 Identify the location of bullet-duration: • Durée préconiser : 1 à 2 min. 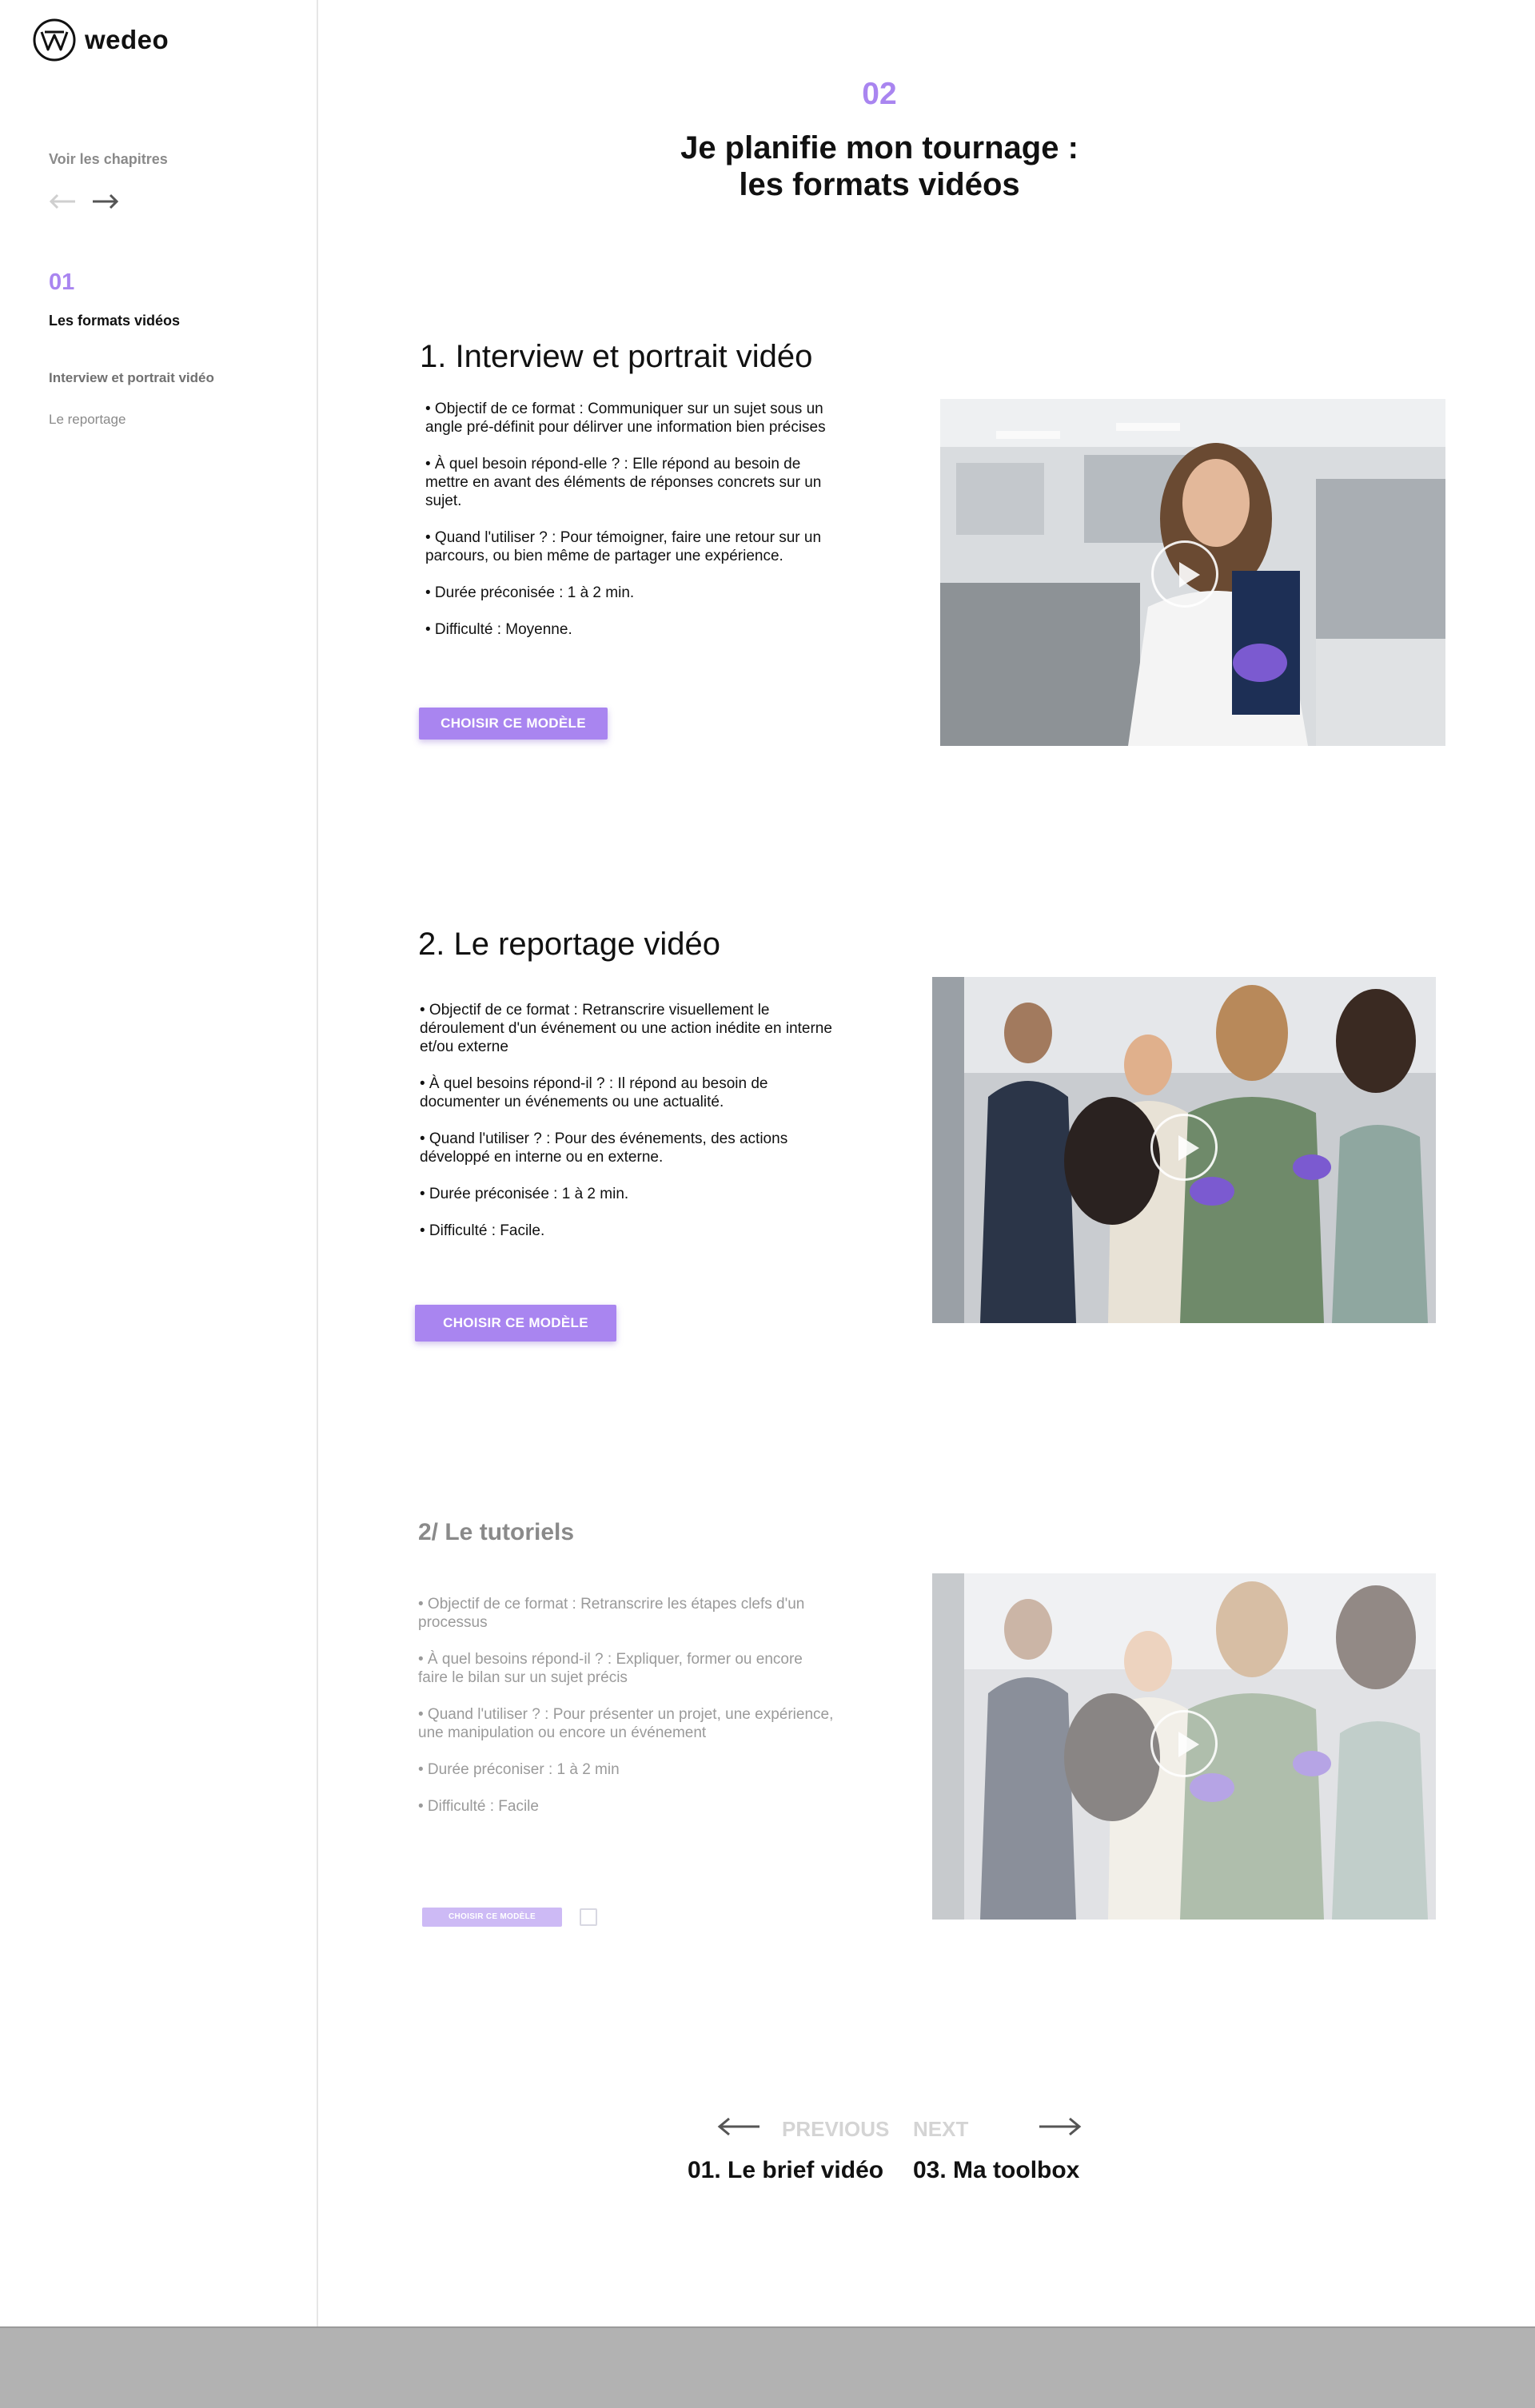
(519, 1769).